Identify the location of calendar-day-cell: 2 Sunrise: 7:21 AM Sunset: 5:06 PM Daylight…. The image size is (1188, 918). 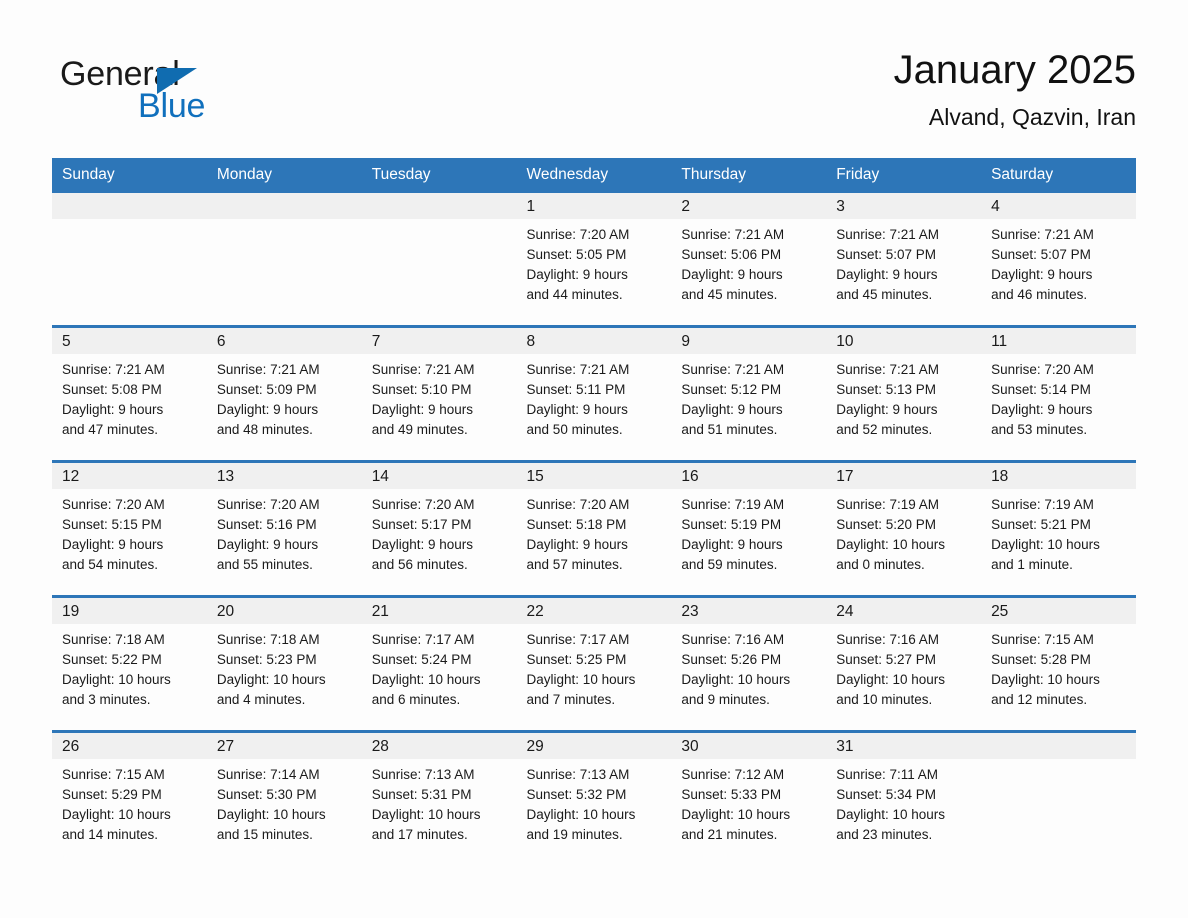
(749, 260).